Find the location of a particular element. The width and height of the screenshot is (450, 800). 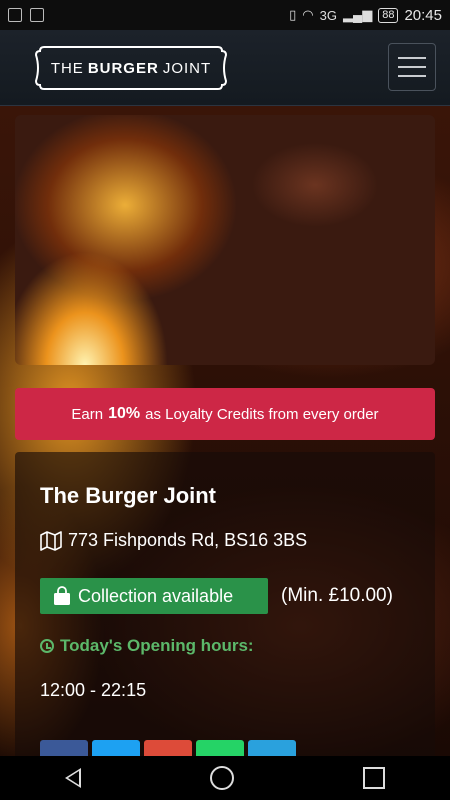

home-icon is located at coordinates (221, 778).